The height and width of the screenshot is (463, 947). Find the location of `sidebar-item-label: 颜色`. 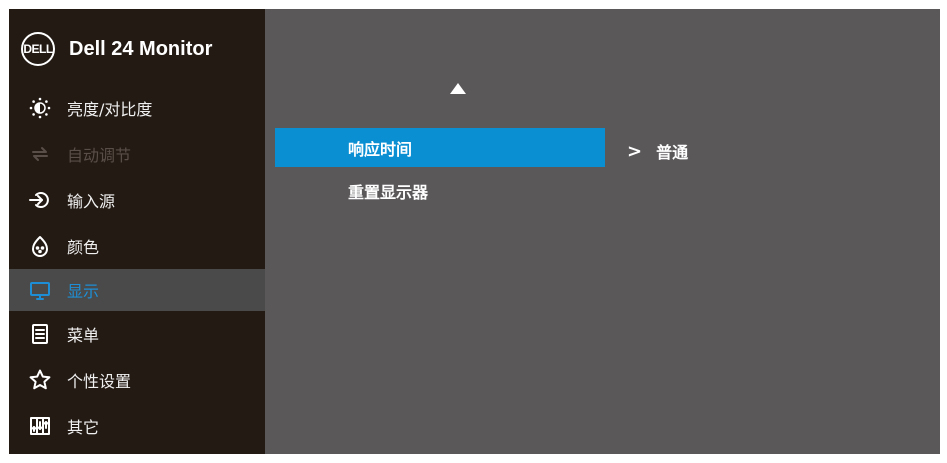

sidebar-item-label: 颜色 is located at coordinates (83, 247).